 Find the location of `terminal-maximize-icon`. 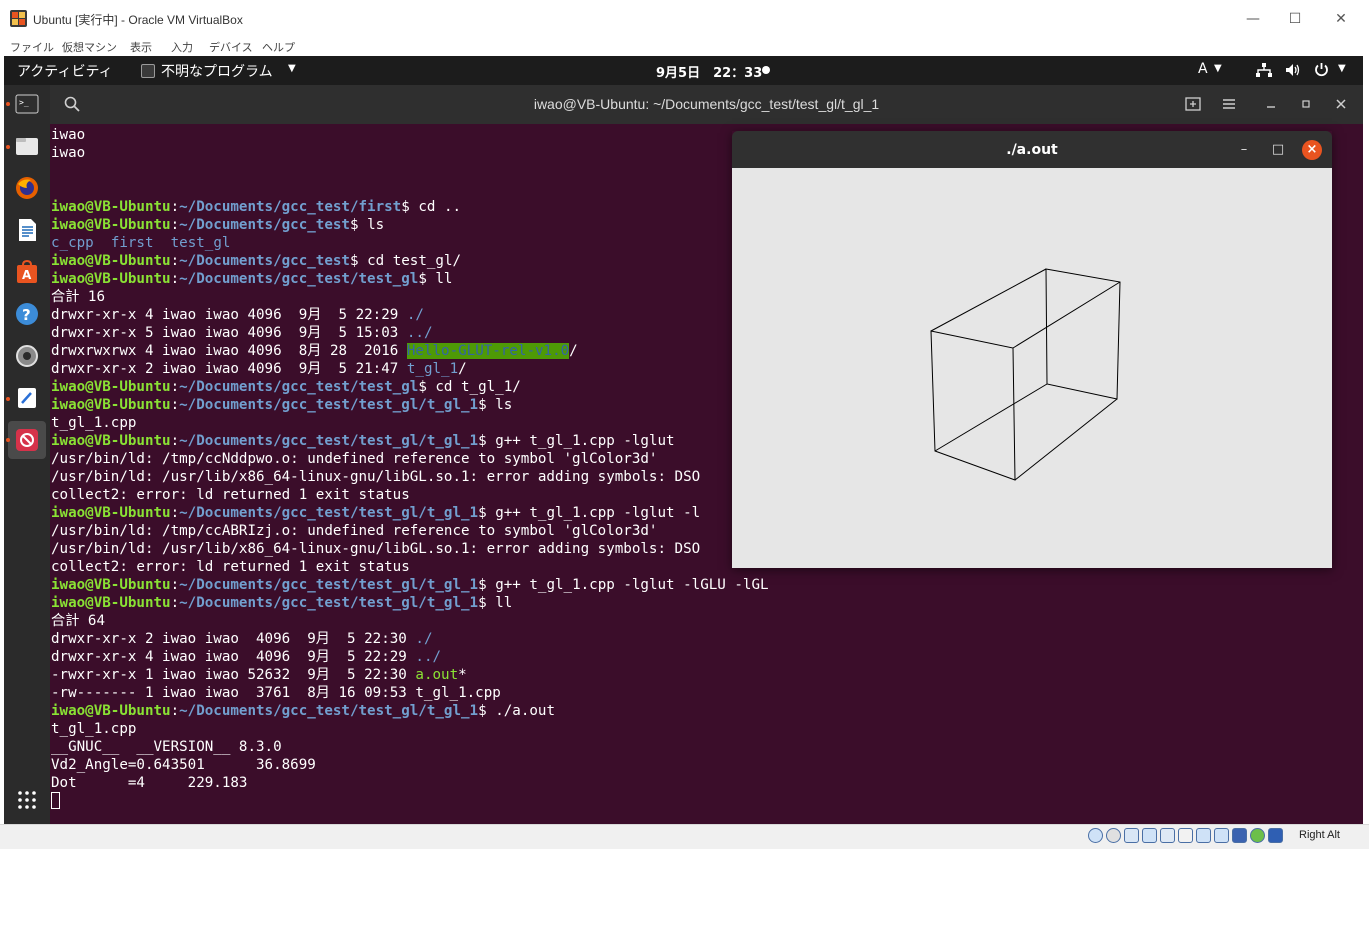

terminal-maximize-icon is located at coordinates (1306, 104).